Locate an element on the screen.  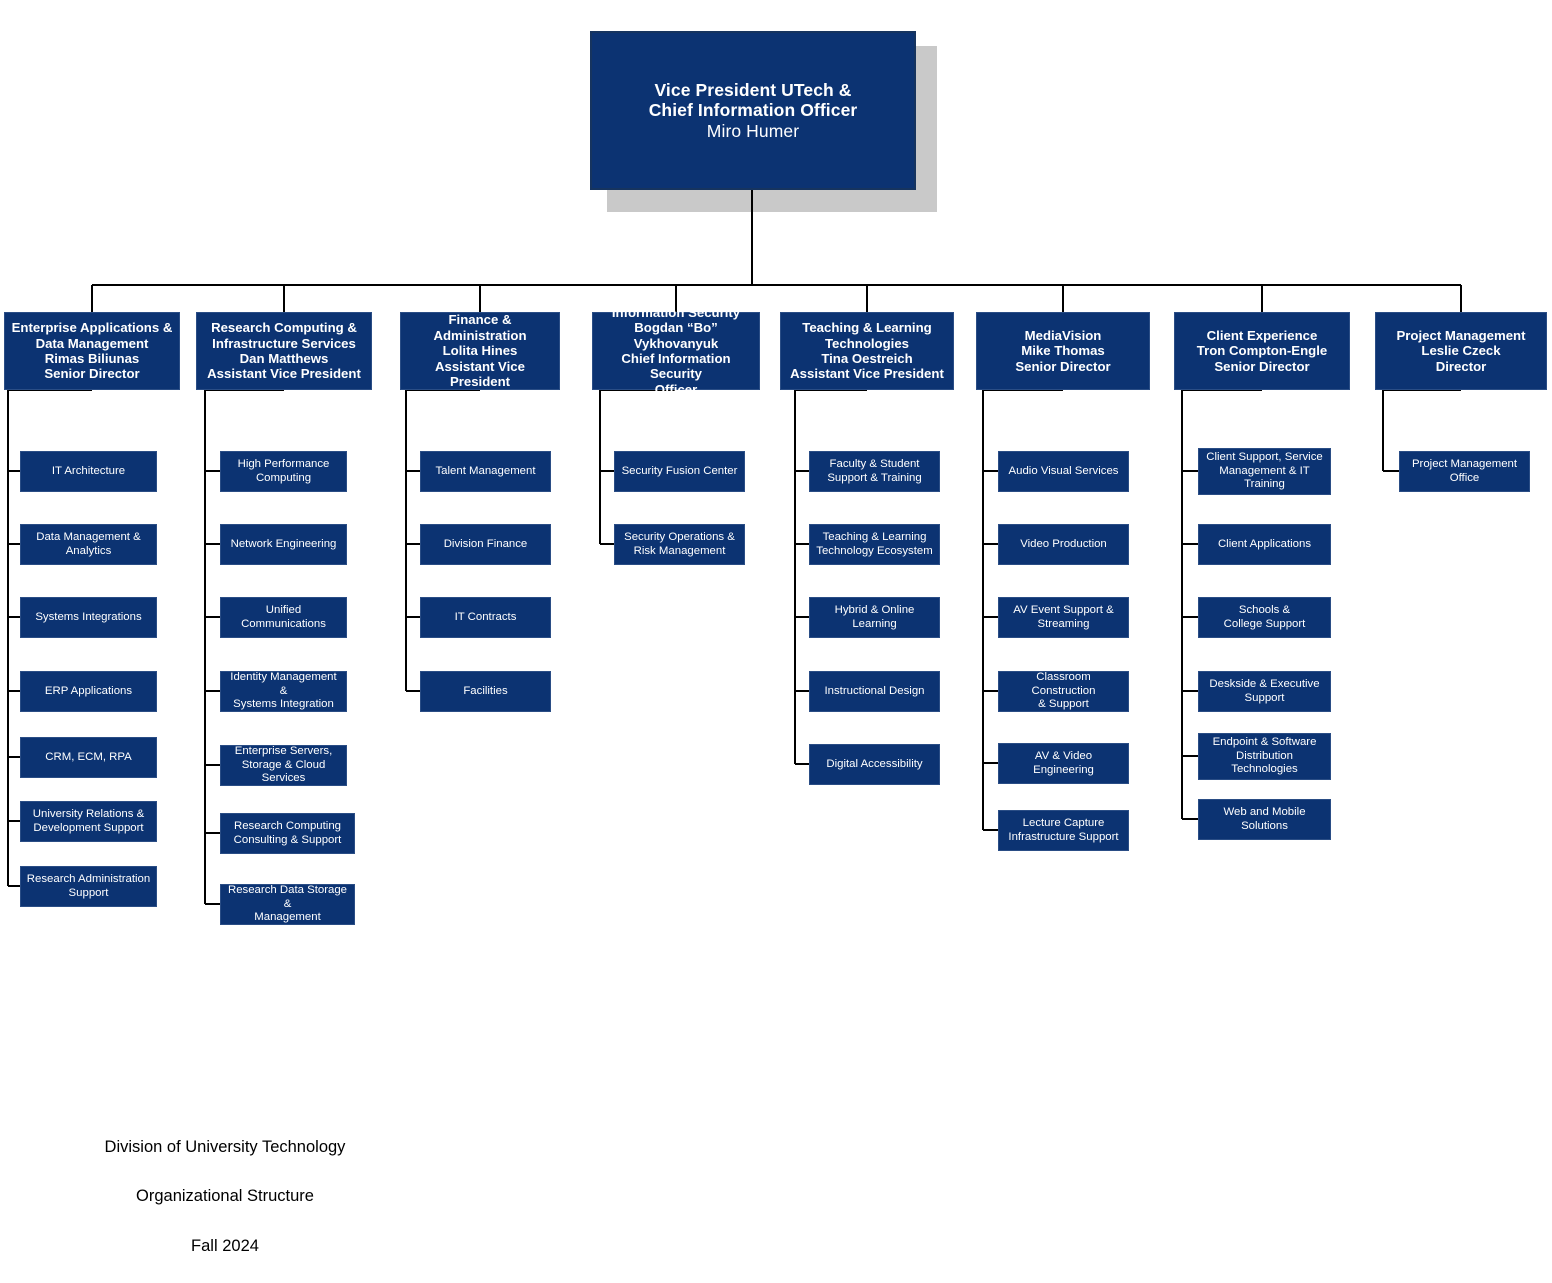
node-subunit-teaching-learning-technology-ecosystem: Teaching & Learning Technology Ecosystem is located at coordinates (874, 544).